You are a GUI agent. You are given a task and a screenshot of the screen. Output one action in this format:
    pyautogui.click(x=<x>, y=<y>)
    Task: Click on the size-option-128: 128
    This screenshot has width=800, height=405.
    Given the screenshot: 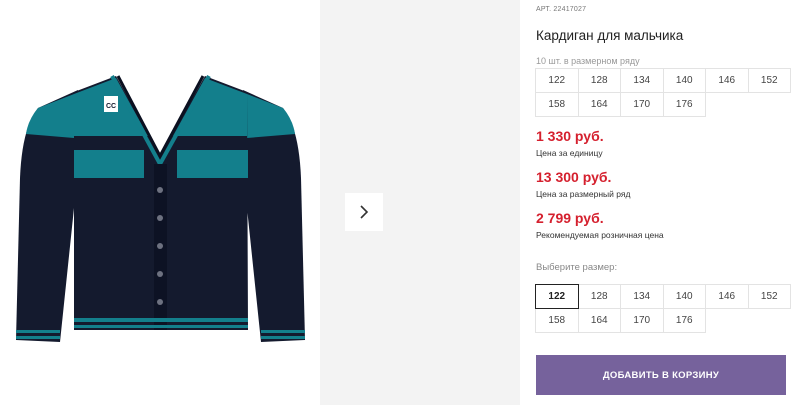 What is the action you would take?
    pyautogui.click(x=599, y=296)
    